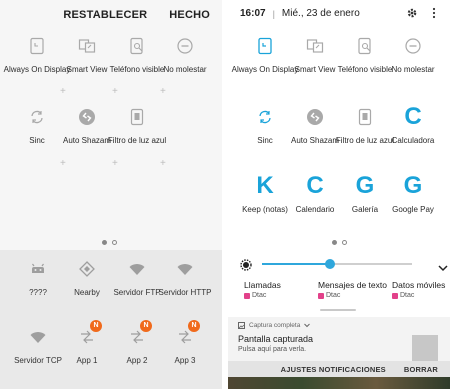  I want to click on clear-all-button: BORRAR, so click(421, 369).